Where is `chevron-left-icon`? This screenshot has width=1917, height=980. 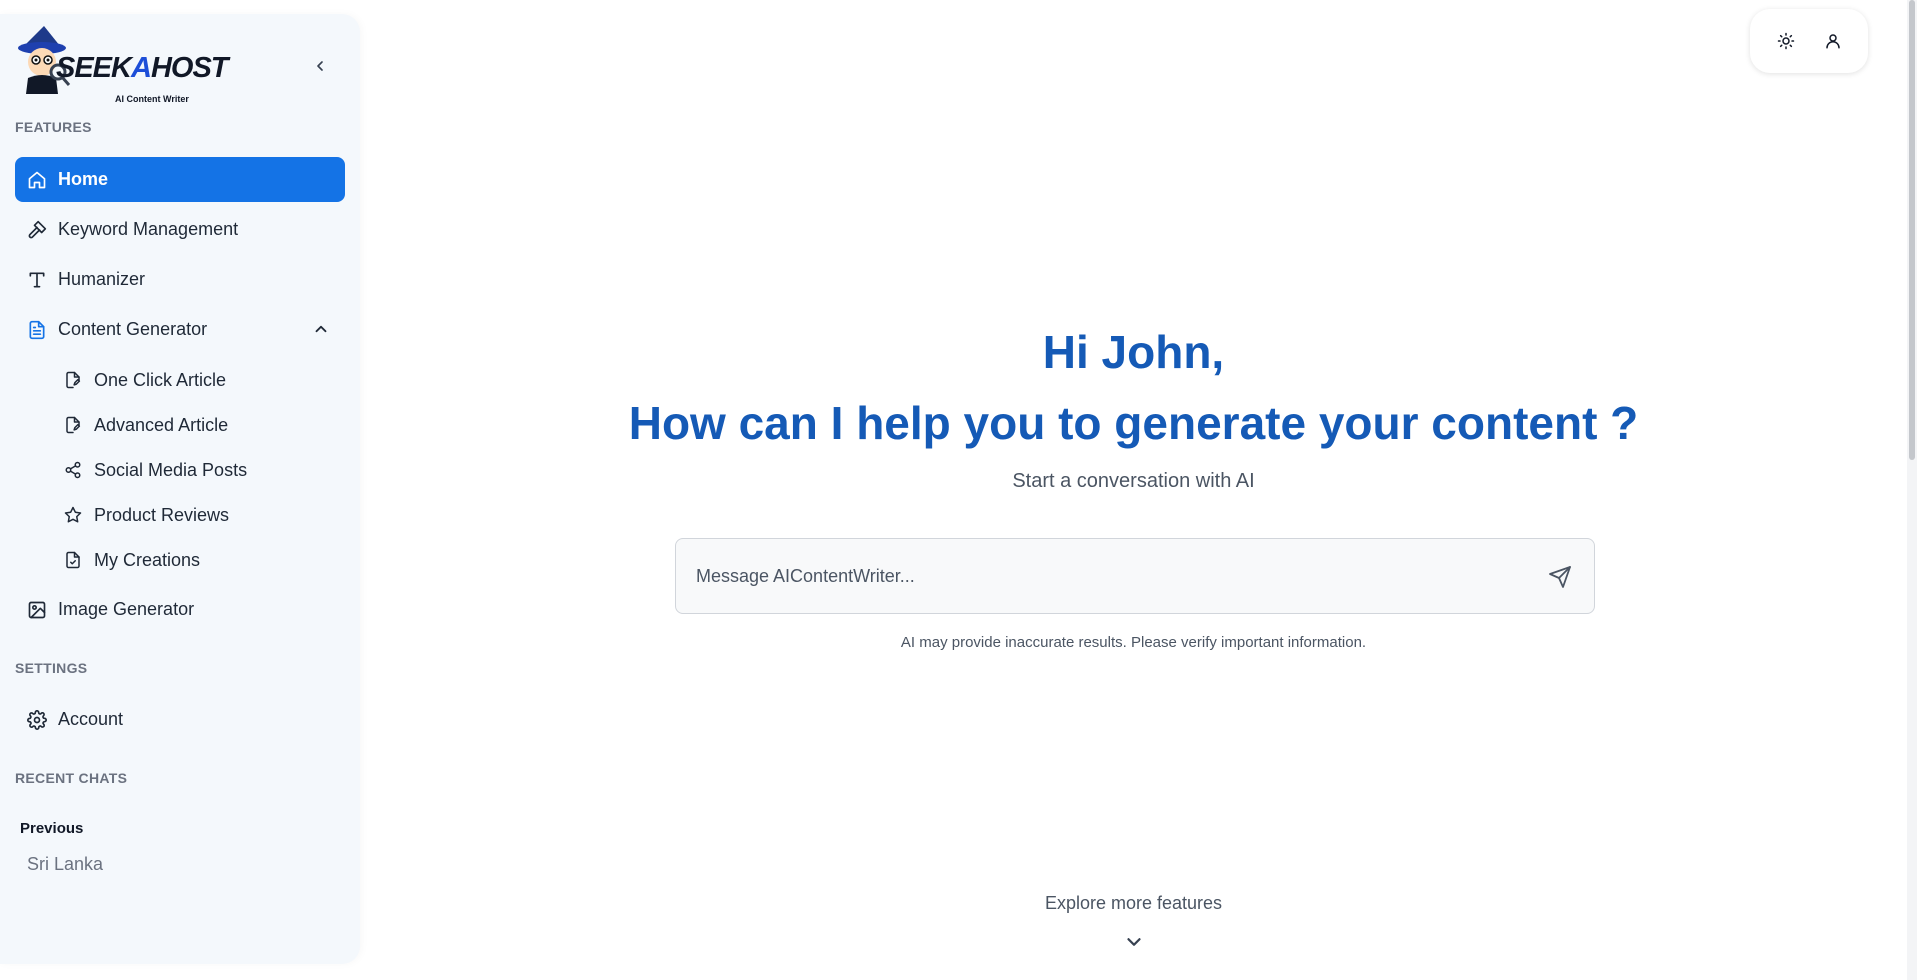 chevron-left-icon is located at coordinates (320, 66).